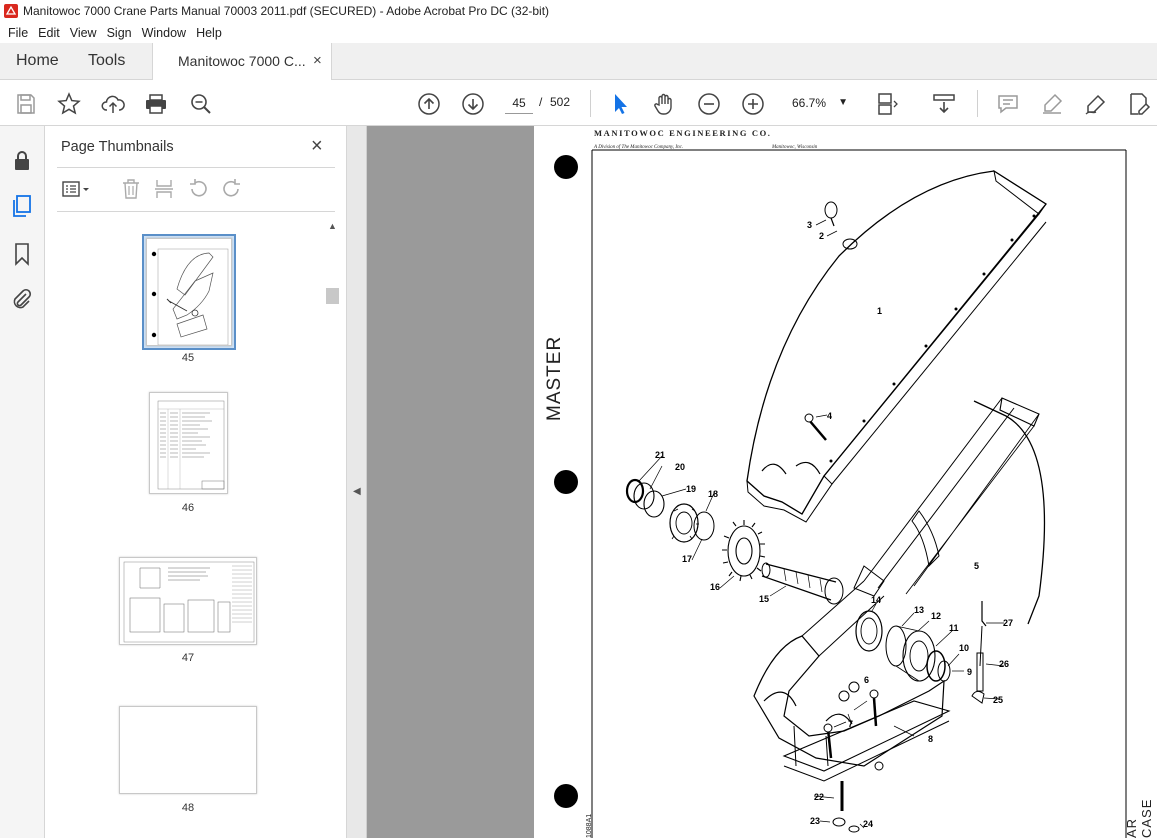 The image size is (1157, 838). I want to click on part-label-17: 17, so click(687, 559).